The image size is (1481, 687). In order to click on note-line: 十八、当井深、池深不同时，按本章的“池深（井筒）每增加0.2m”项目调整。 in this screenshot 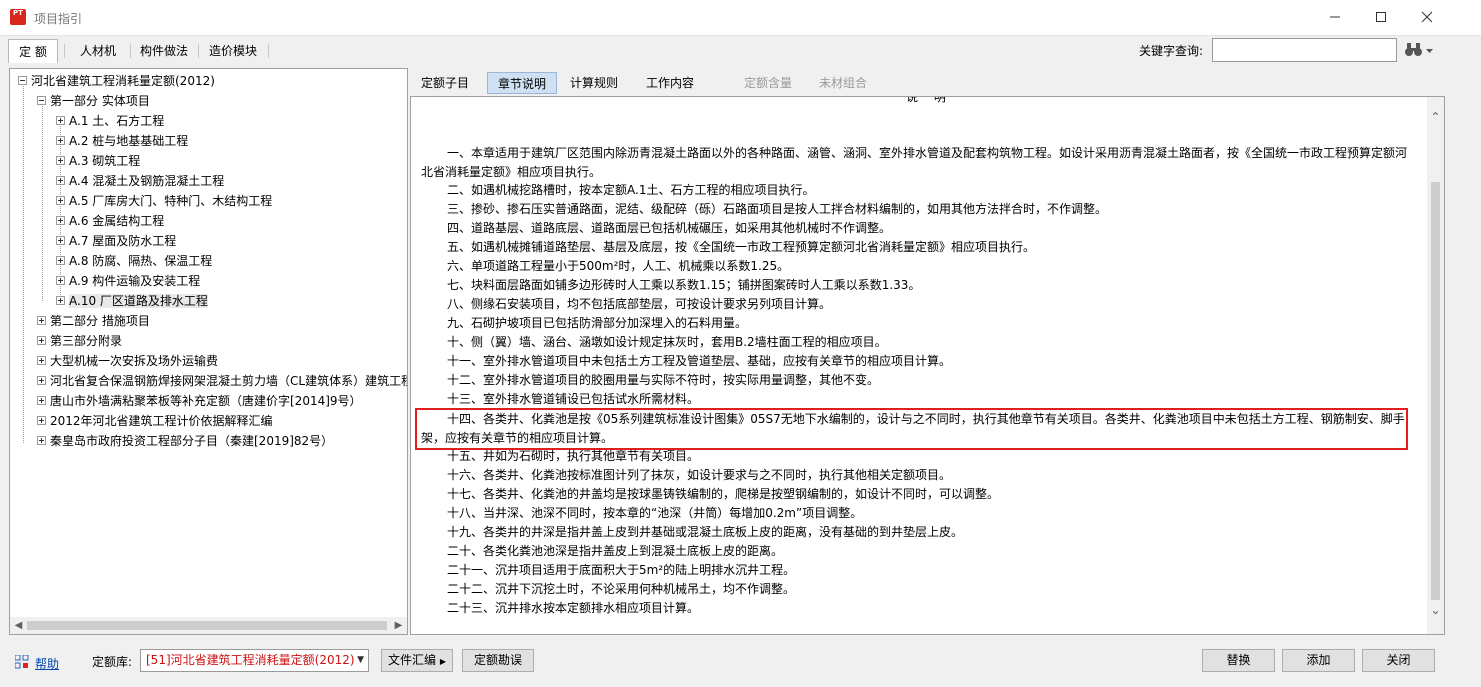, I will do `click(655, 513)`.